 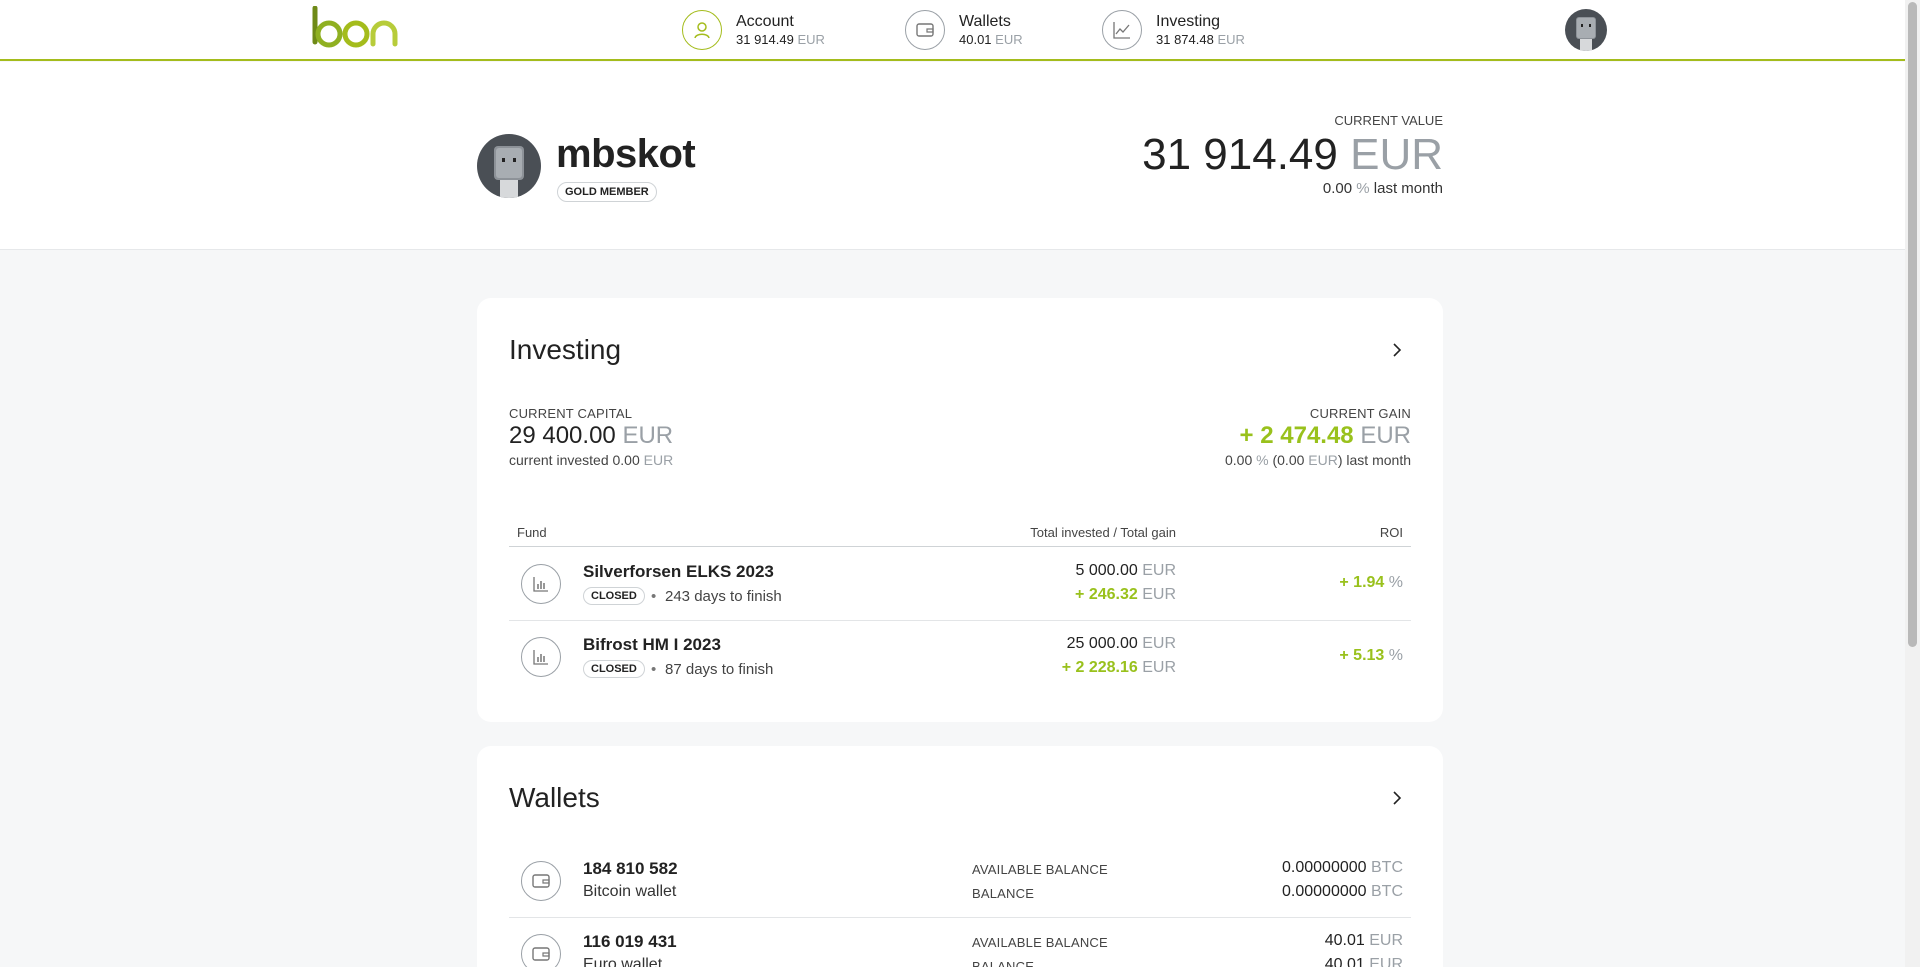 I want to click on status-badge: CLOSED, so click(x=614, y=669).